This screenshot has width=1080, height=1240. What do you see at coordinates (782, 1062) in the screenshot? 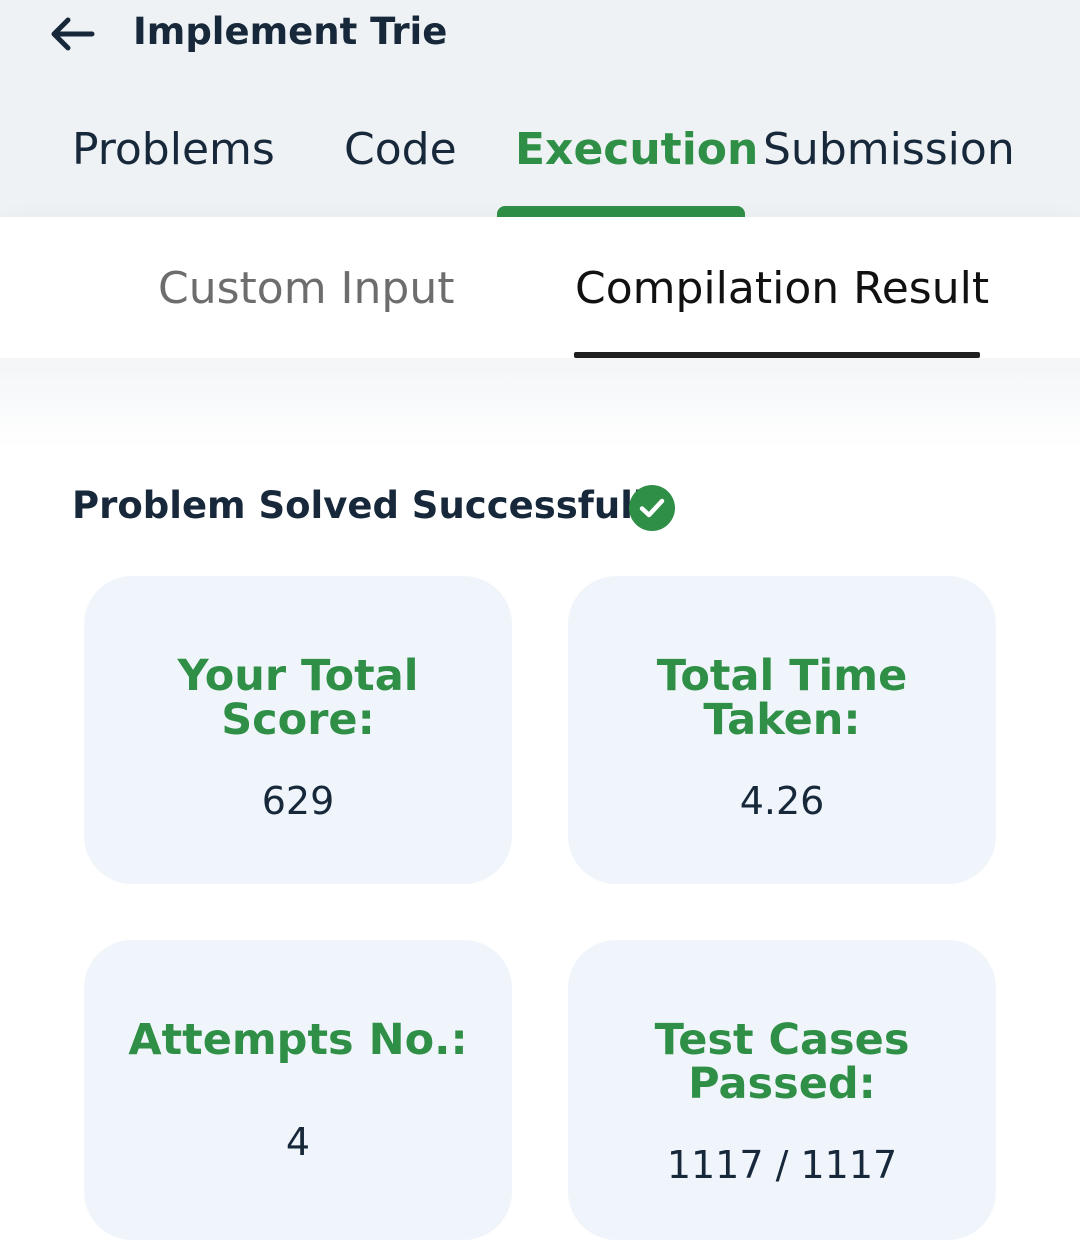
I see `test-cases-label: Test Cases Passed:` at bounding box center [782, 1062].